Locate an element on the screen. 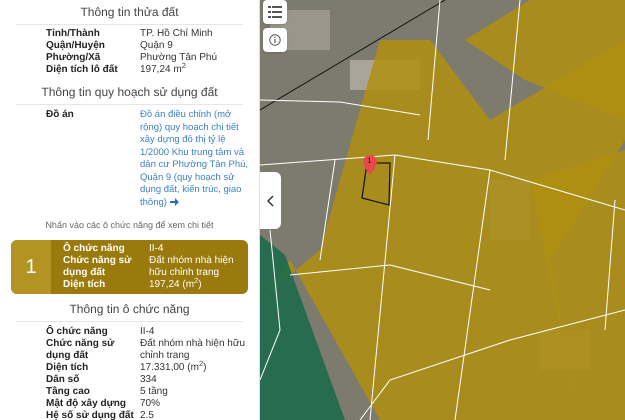 Image resolution: width=625 pixels, height=420 pixels. list-icon is located at coordinates (275, 12).